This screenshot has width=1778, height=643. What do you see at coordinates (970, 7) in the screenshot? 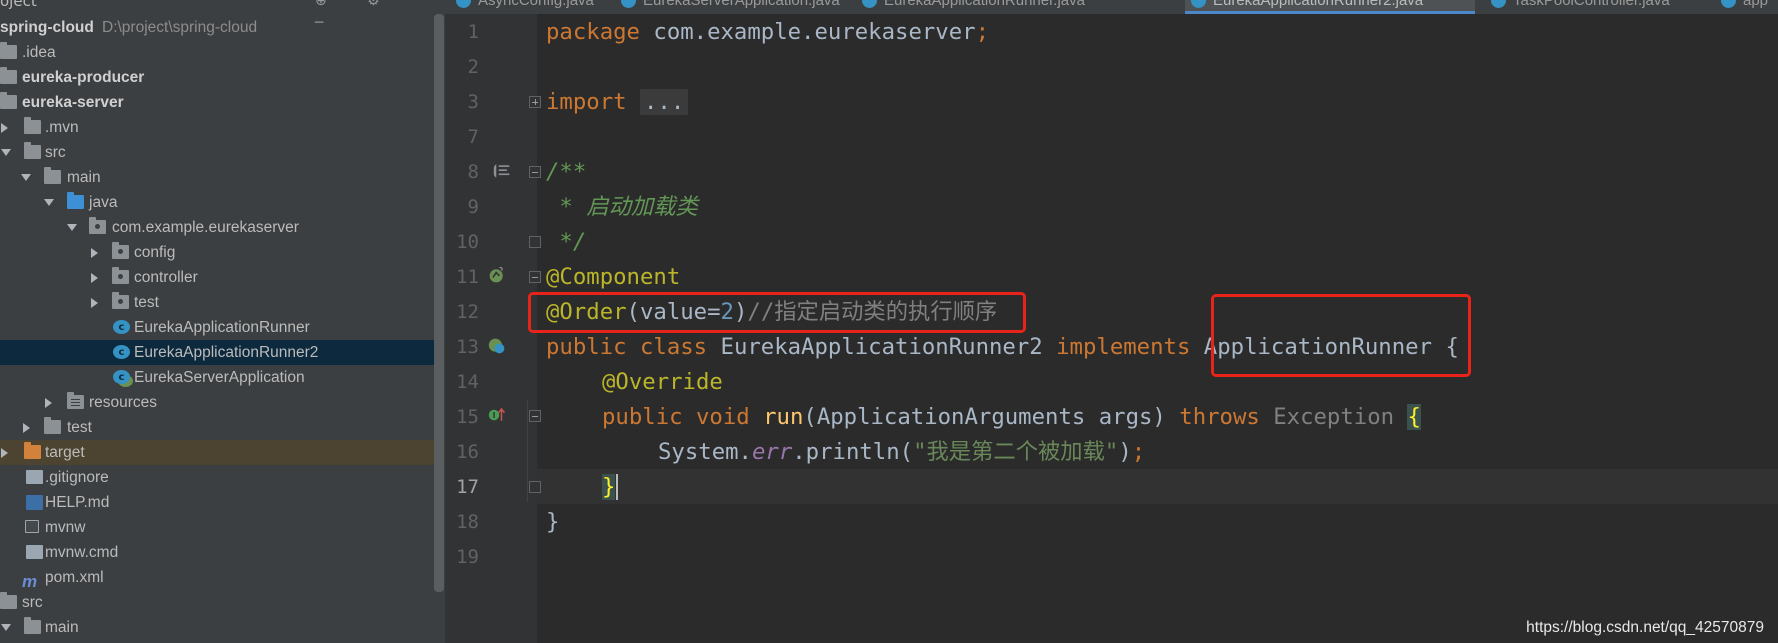
I see `tab-eureka-application-runner: EurekaApplicationRunner.java` at bounding box center [970, 7].